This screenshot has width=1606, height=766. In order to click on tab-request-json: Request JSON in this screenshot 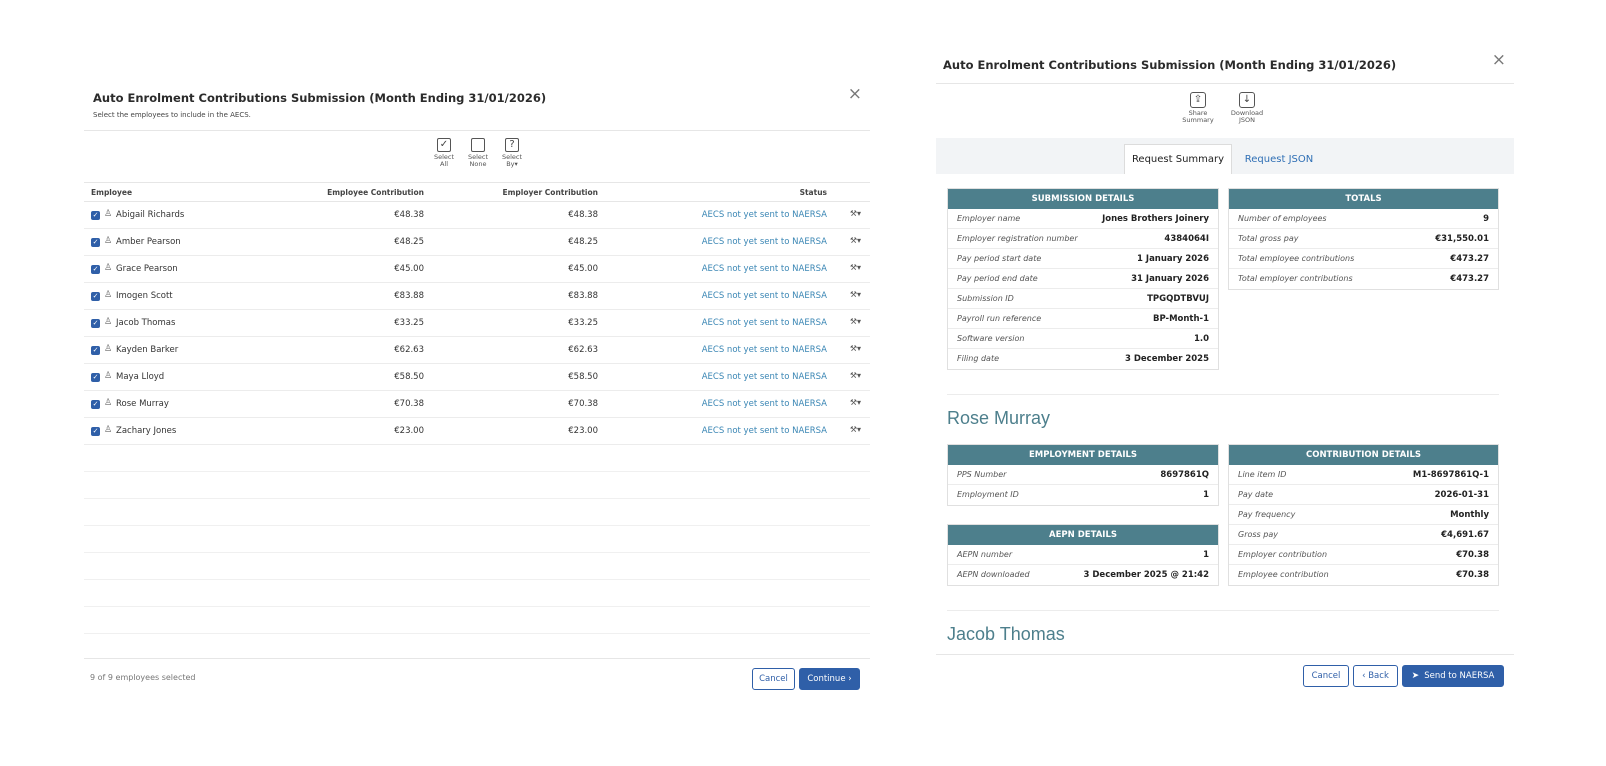, I will do `click(1279, 159)`.